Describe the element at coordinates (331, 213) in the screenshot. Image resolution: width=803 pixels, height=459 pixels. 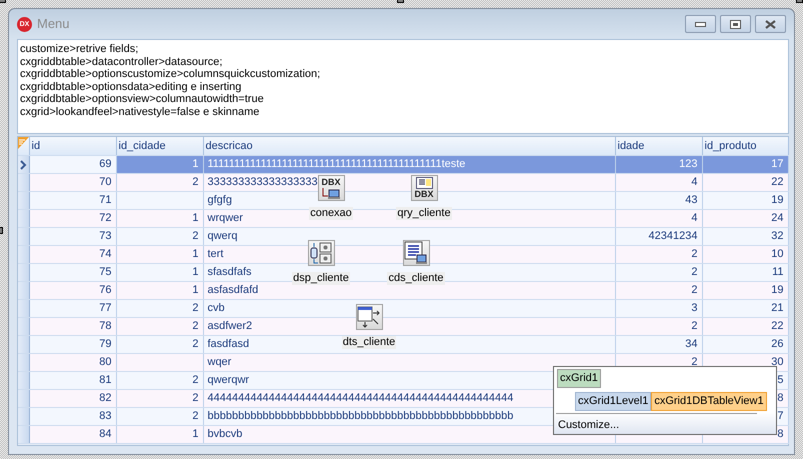
I see `component-label: conexao` at that location.